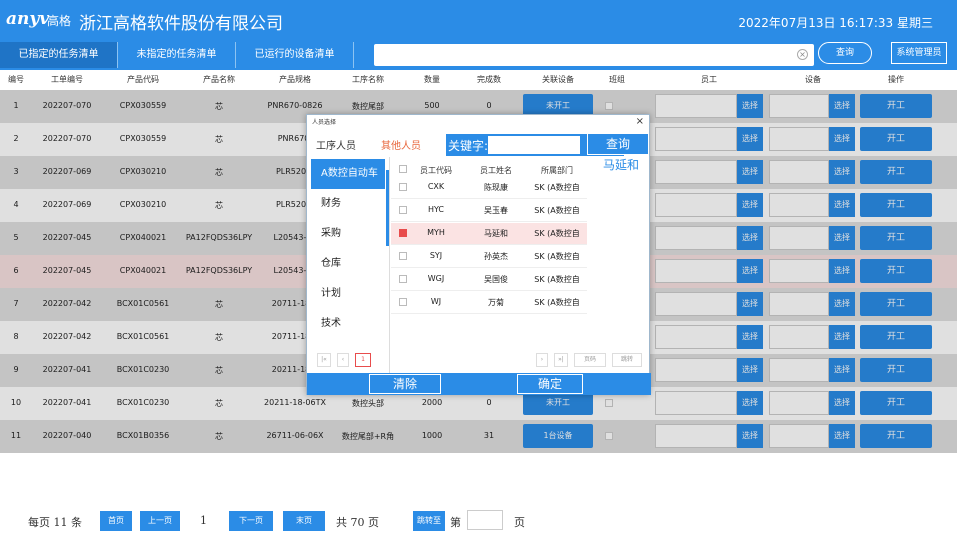  What do you see at coordinates (348, 234) in the screenshot?
I see `dept-item: 采购` at bounding box center [348, 234].